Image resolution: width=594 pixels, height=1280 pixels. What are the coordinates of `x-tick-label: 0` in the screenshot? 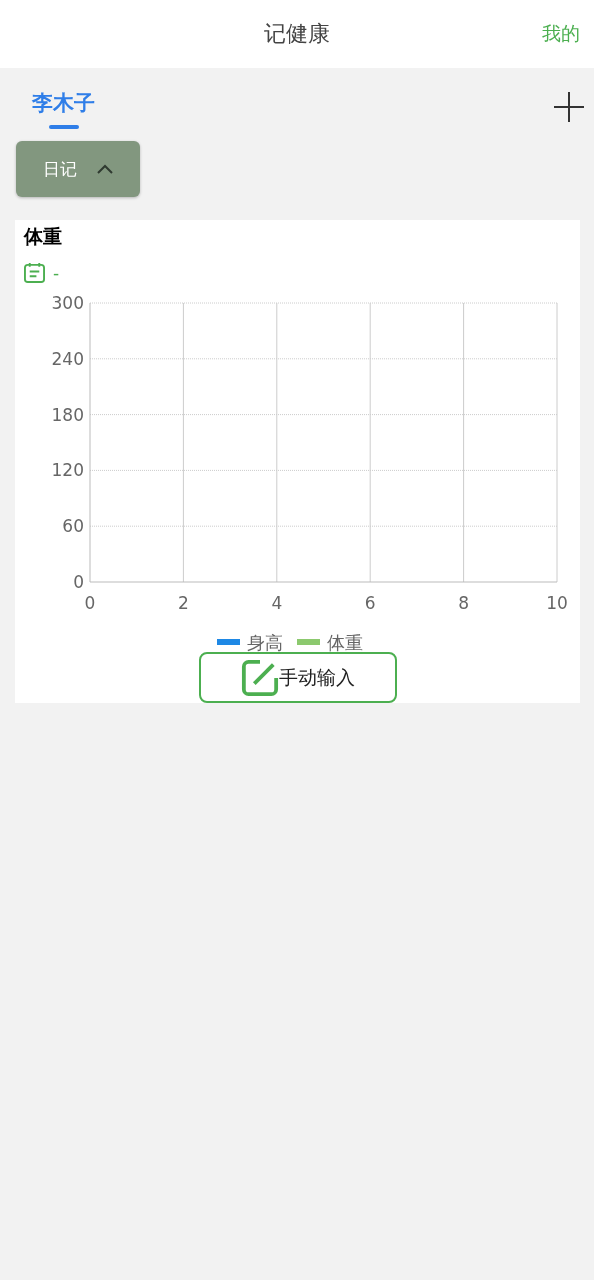 It's located at (90, 603).